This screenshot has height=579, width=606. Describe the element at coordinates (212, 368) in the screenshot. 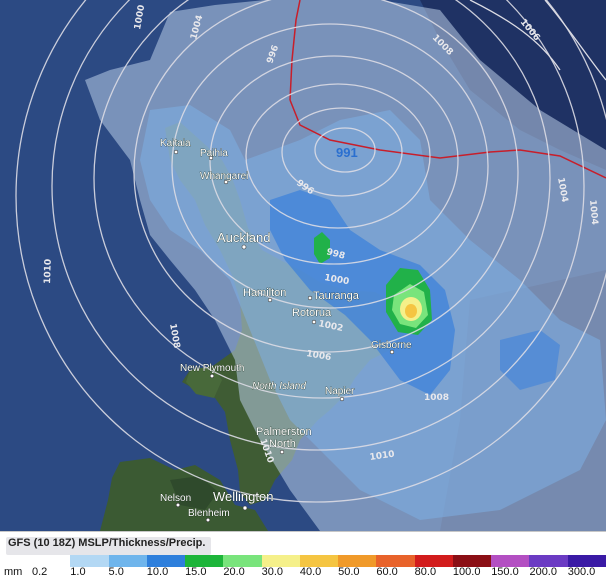

I see `place-label: New Plymouth` at that location.